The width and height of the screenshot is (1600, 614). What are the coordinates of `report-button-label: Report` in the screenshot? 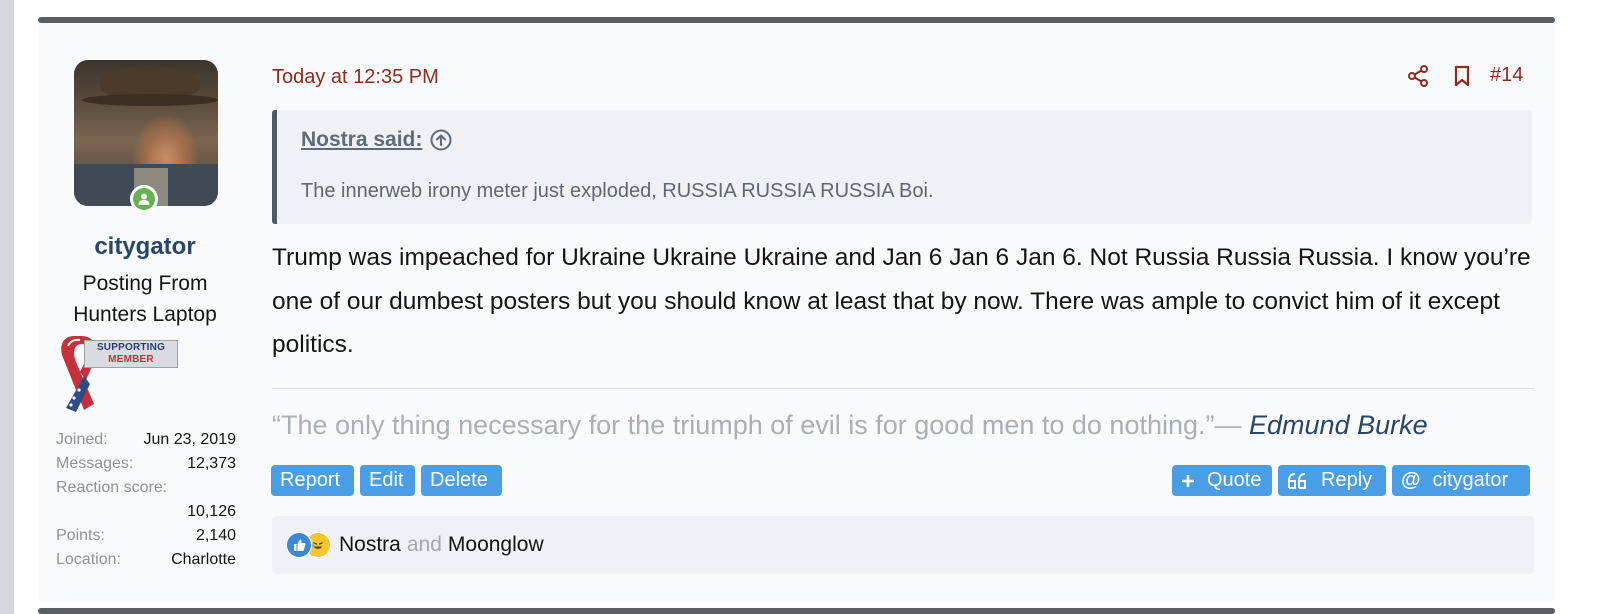 It's located at (310, 480).